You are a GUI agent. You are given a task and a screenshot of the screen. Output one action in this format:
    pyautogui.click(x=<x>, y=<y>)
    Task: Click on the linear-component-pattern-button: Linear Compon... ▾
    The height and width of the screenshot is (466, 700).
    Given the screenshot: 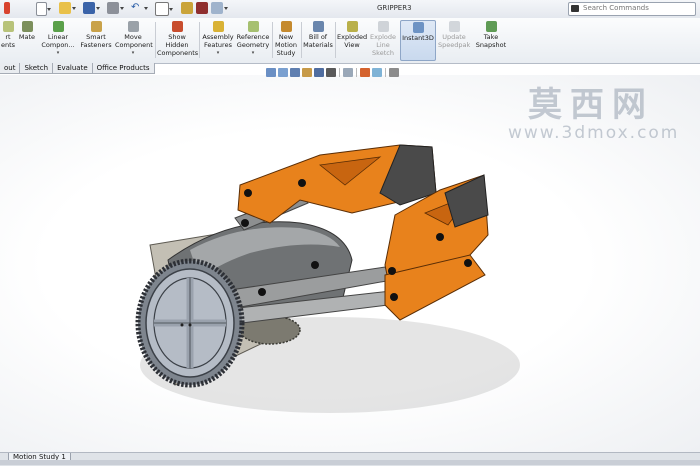 What is the action you would take?
    pyautogui.click(x=58, y=38)
    